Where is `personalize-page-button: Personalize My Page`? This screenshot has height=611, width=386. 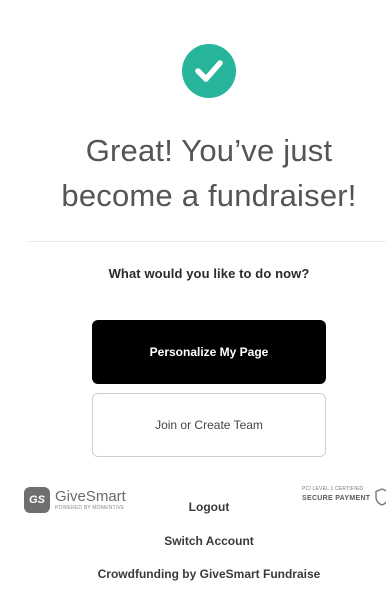 personalize-page-button: Personalize My Page is located at coordinates (209, 352).